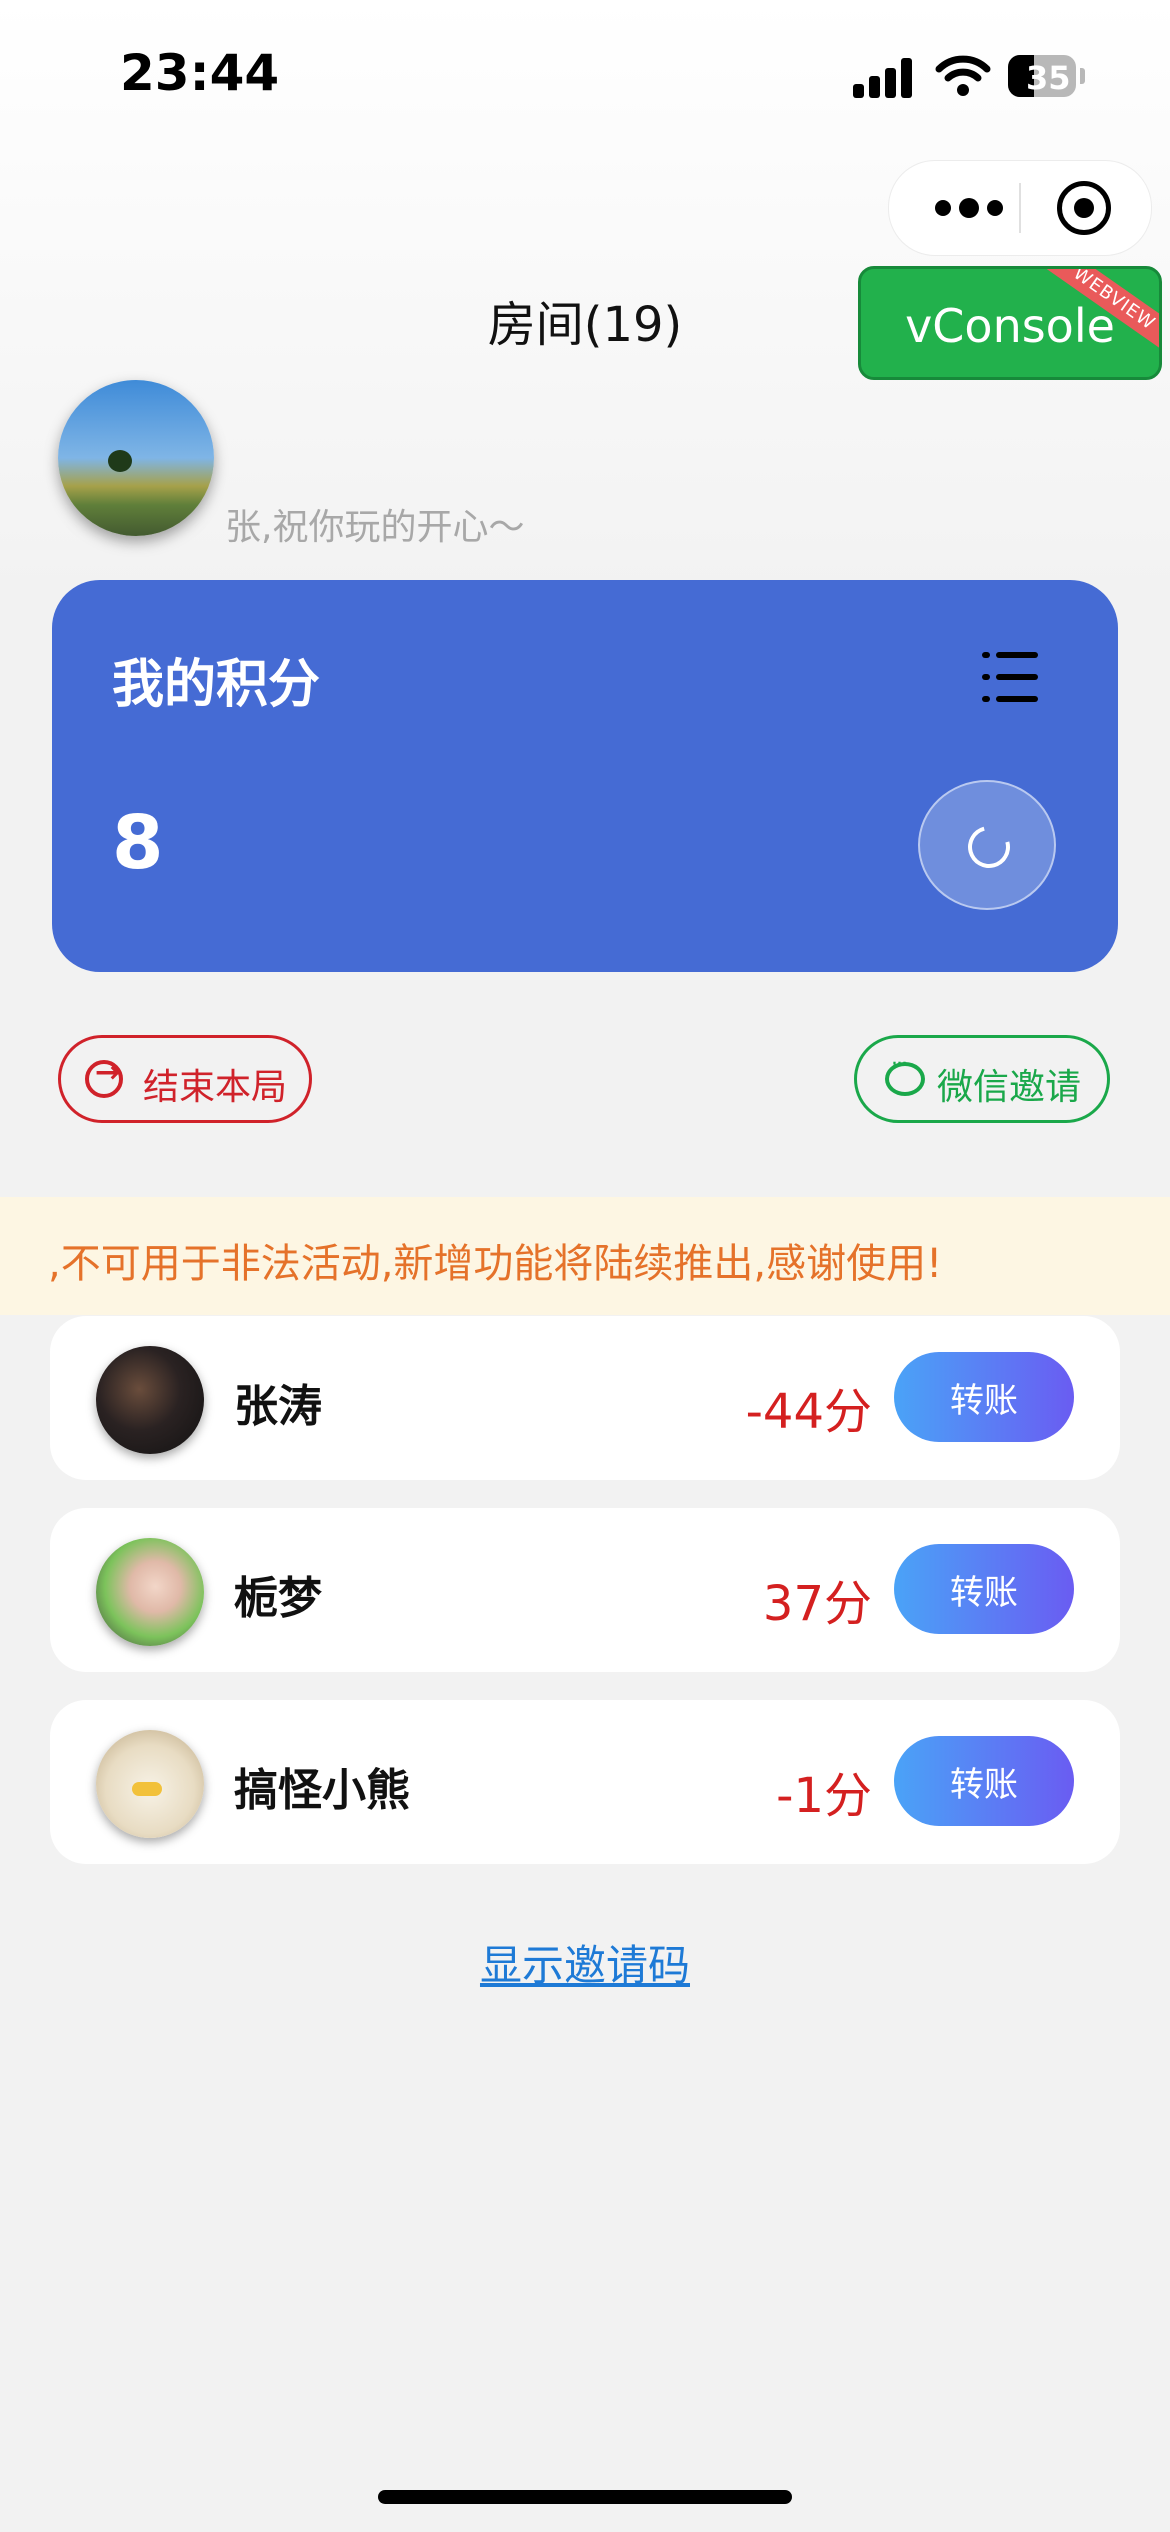  I want to click on show-invite-code-link: 显示邀请码, so click(585, 1962).